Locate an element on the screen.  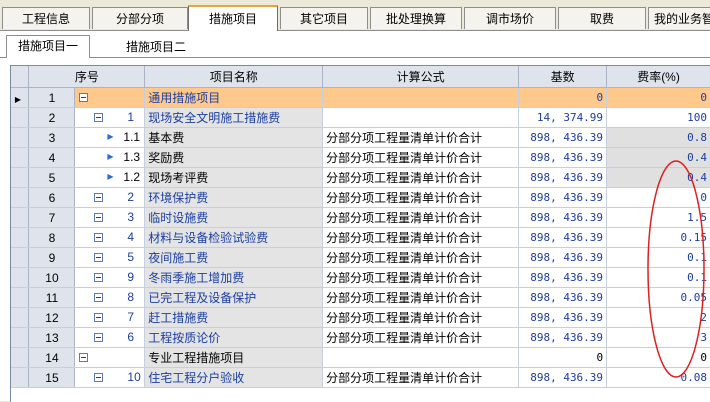
table-row: 14 专业工程措施项目 0 0 is located at coordinates (360, 357).